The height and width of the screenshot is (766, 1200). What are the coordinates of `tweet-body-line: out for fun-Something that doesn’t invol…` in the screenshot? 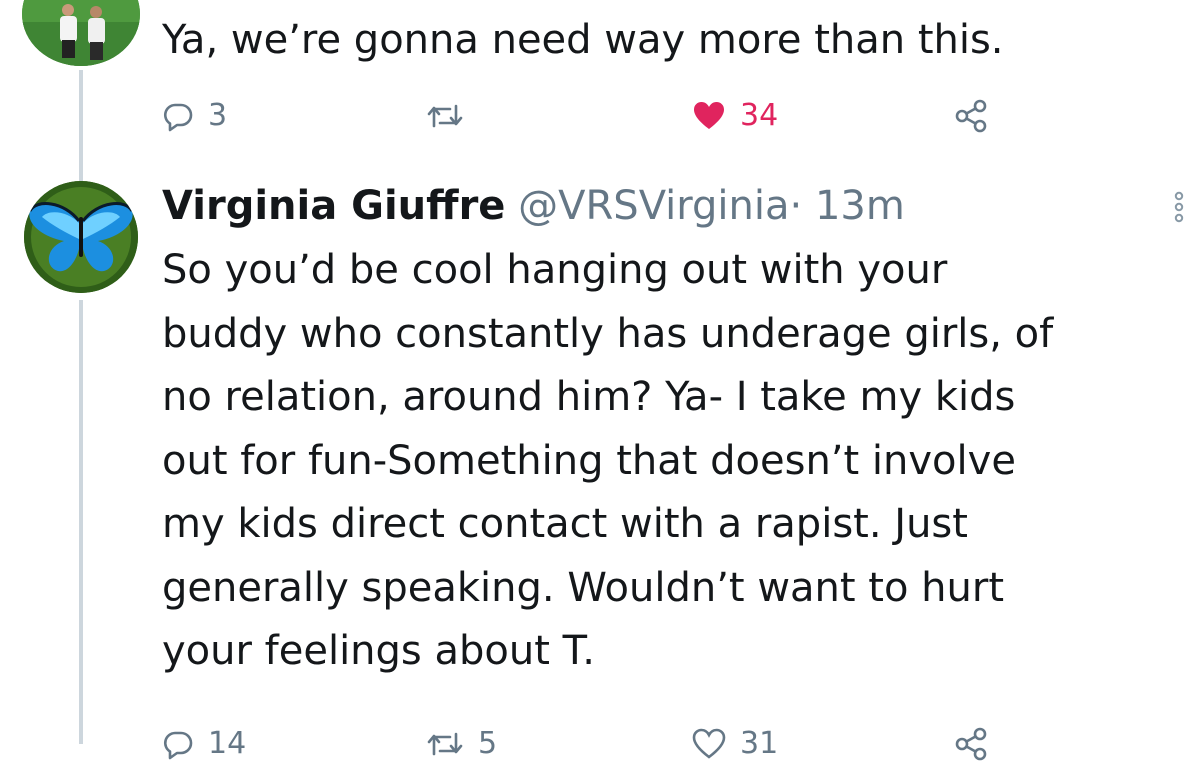 It's located at (589, 460).